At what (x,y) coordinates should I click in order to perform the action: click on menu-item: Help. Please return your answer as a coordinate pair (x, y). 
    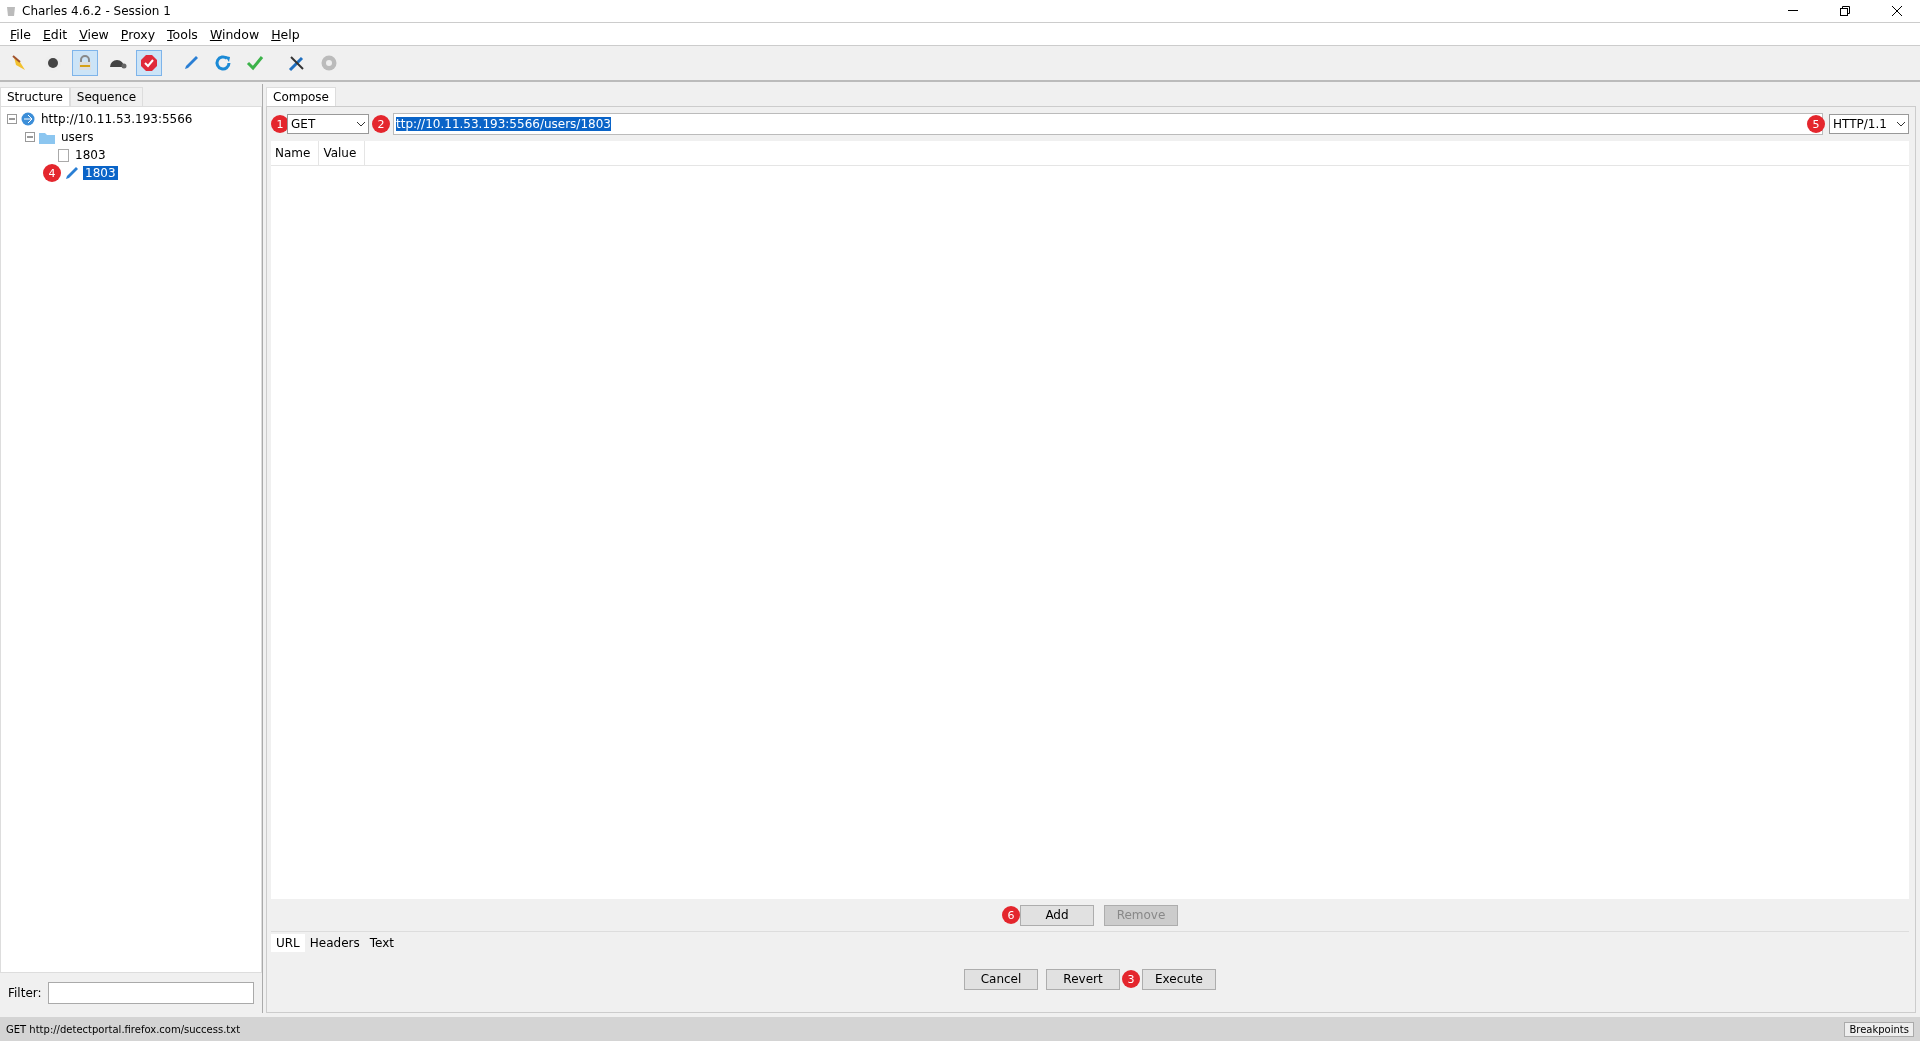
    Looking at the image, I should click on (285, 34).